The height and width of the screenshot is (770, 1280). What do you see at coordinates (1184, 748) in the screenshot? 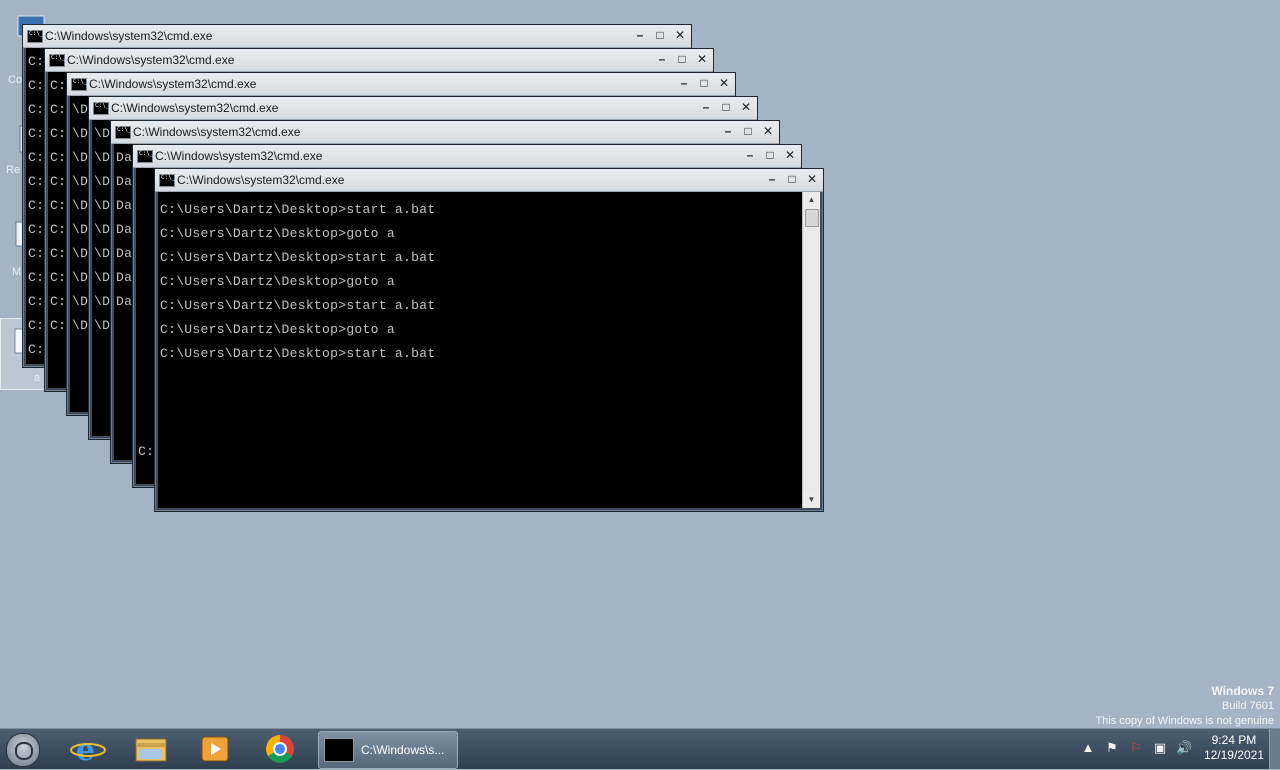
I see `volume-icon: 🔊` at bounding box center [1184, 748].